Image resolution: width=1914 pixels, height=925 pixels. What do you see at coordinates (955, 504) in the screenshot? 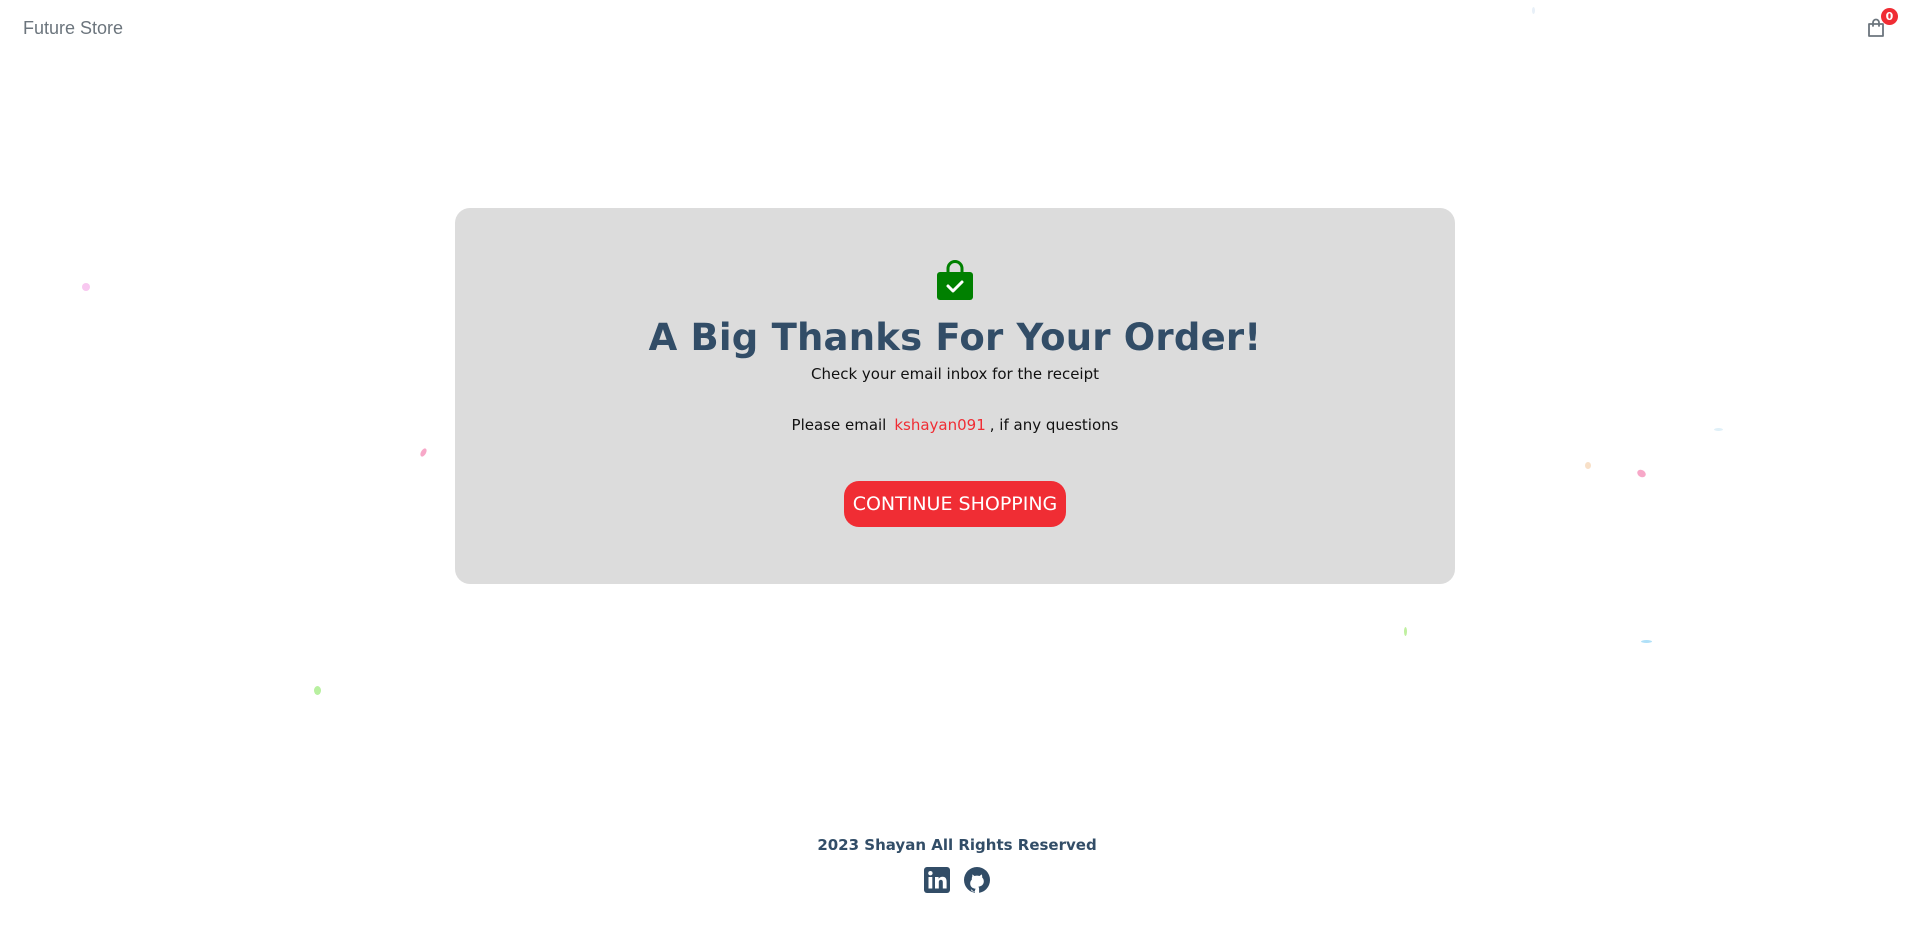
I see `continue-shopping-button: CONTINUE SHOPPING` at bounding box center [955, 504].